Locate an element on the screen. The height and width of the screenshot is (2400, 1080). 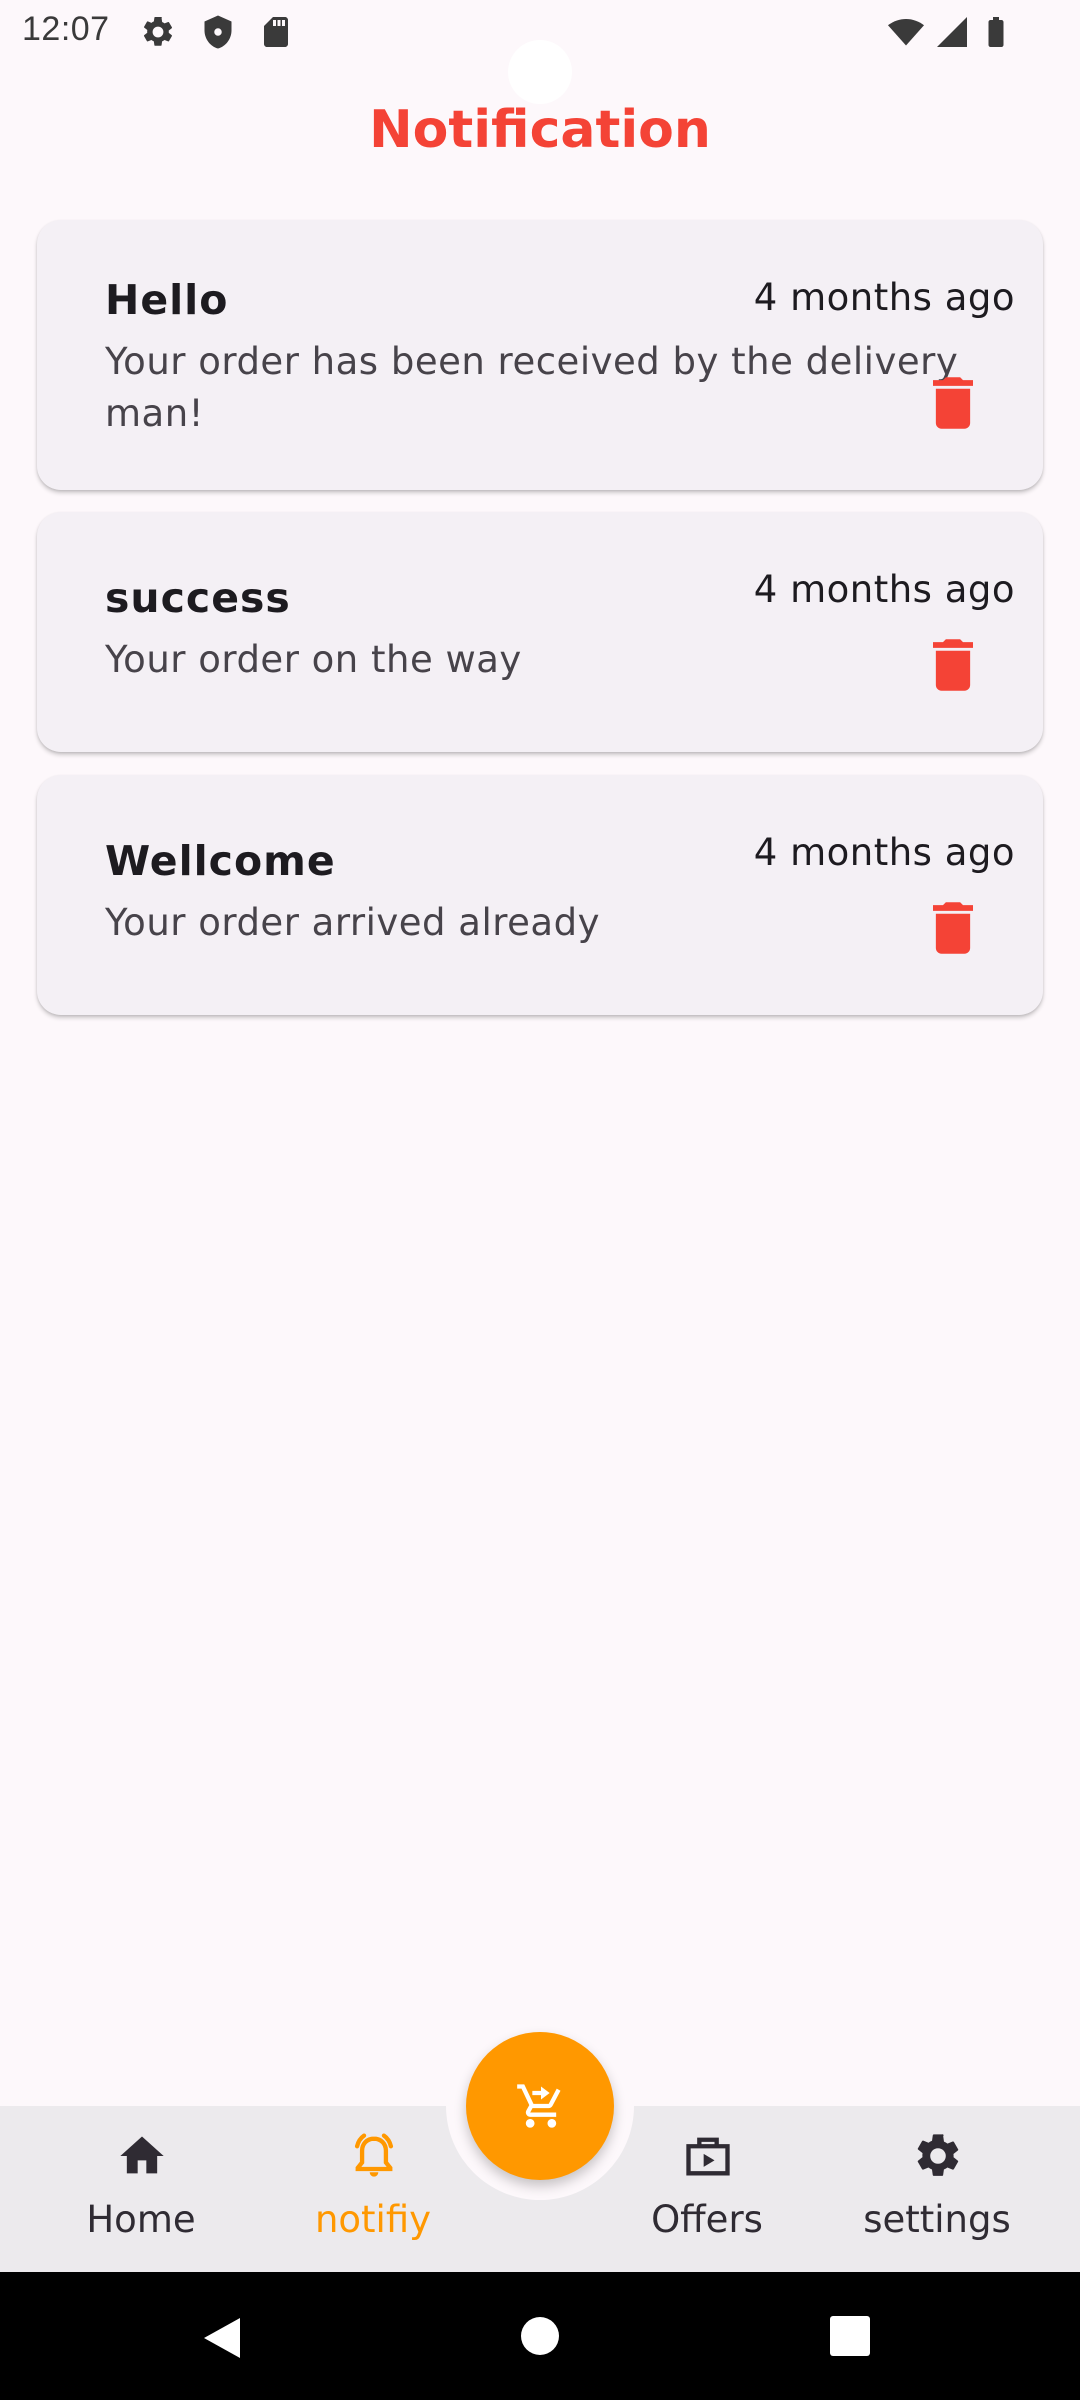
system-navigation-bar is located at coordinates (540, 2336).